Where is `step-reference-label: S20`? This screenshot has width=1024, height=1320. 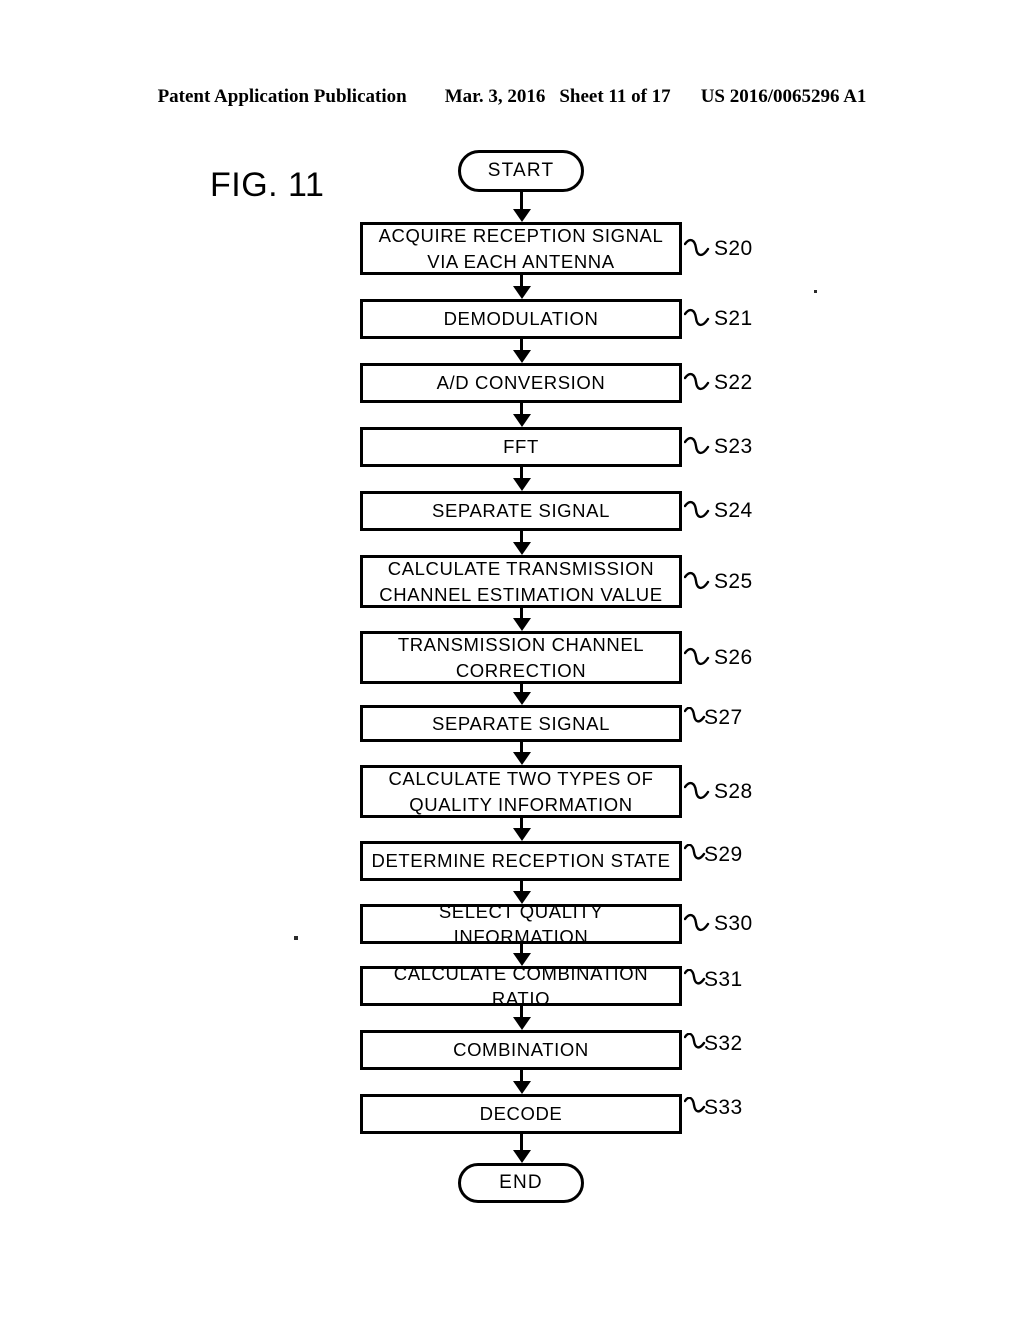
step-reference-label: S20 is located at coordinates (733, 248).